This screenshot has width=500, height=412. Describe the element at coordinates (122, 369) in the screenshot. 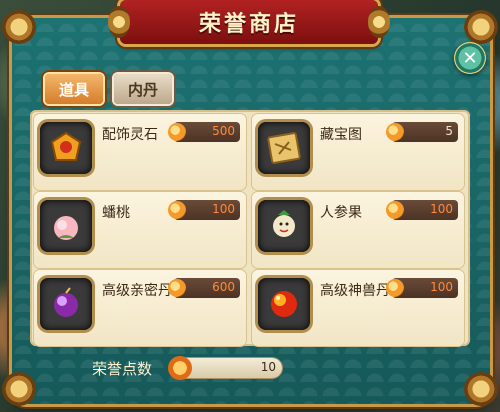

I see `honor-points-label: 荣誉点数` at that location.